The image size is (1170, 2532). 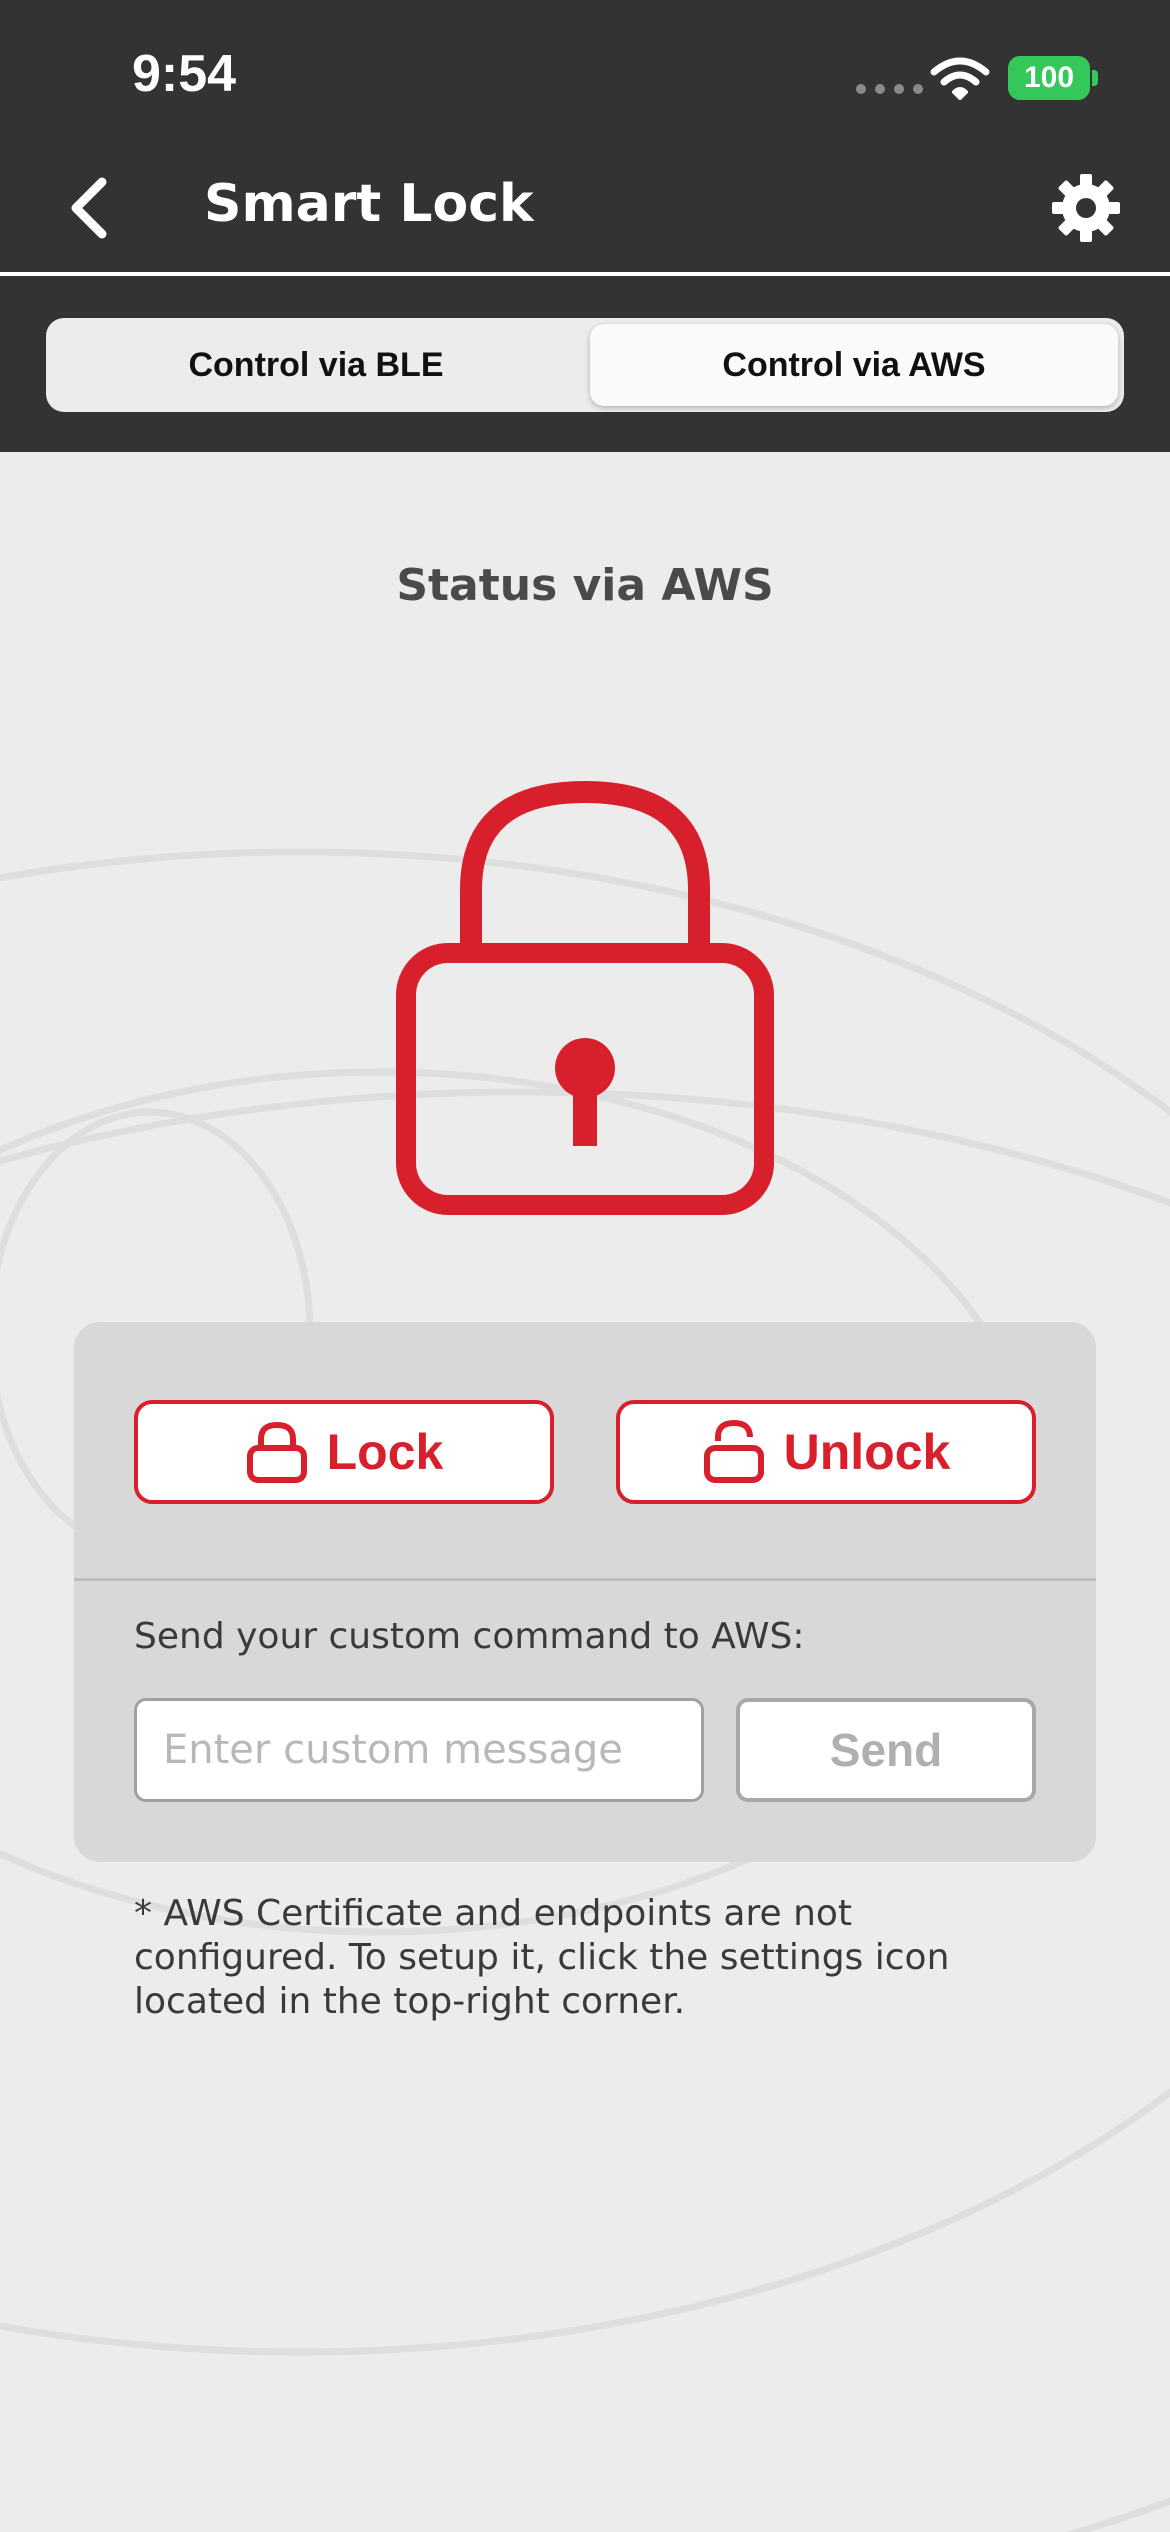 I want to click on page-title: Smart Lock, so click(x=369, y=204).